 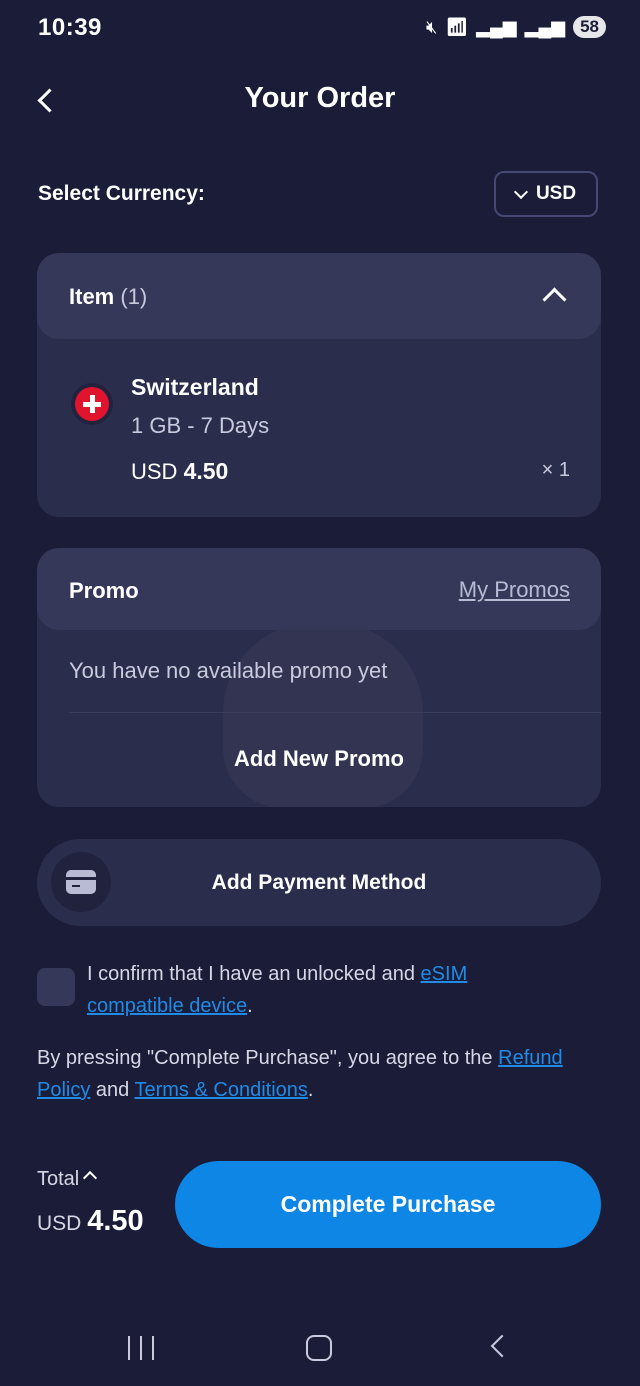 I want to click on item-card-header: Item (1), so click(x=319, y=296).